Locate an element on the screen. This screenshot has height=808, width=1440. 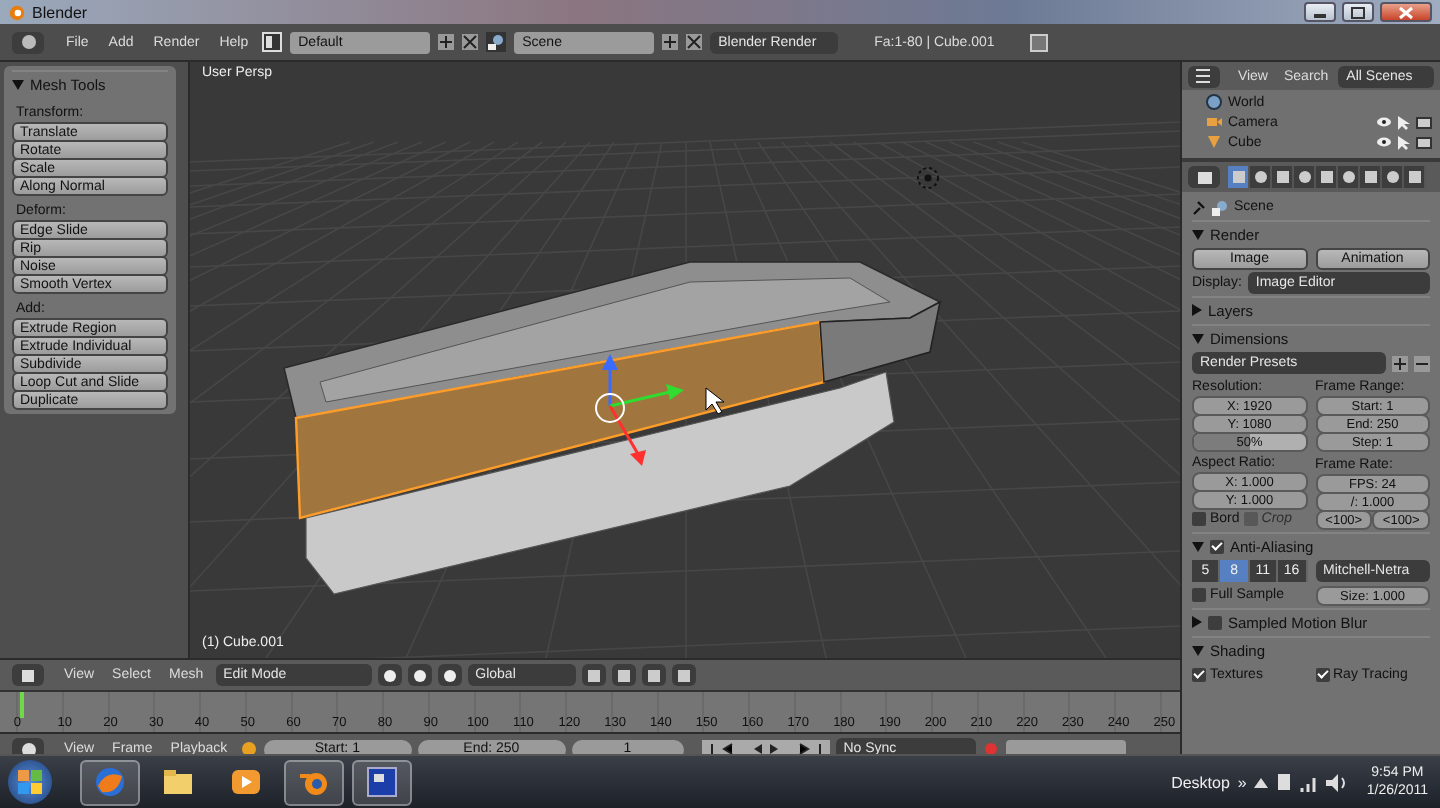
speaker-icon is located at coordinates (1336, 782).